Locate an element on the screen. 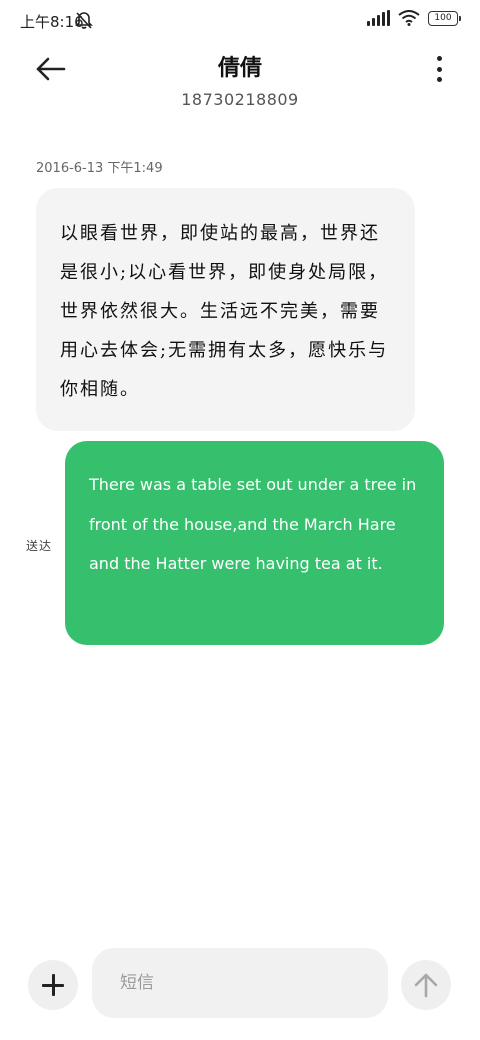  message-timestamp: 2016-6-13 下午1:49 is located at coordinates (99, 168).